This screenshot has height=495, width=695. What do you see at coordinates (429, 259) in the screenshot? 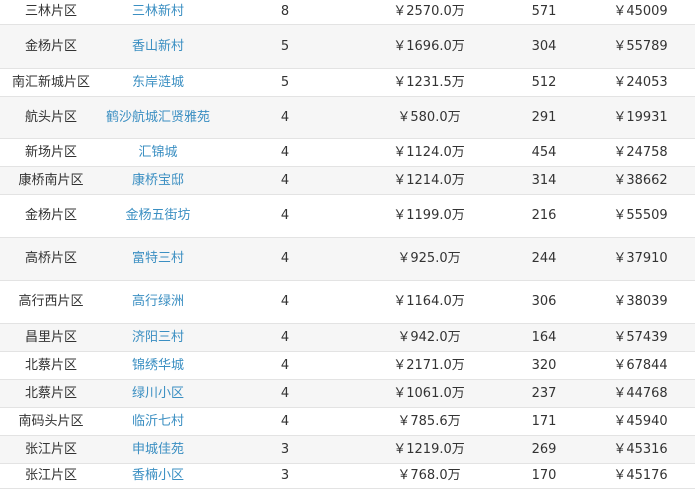
I see `total-price-cell: ￥925.0万` at bounding box center [429, 259].